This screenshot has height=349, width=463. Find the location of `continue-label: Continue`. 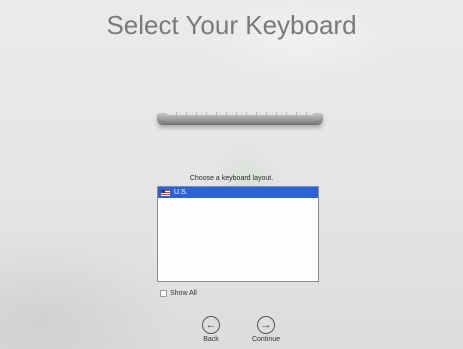

continue-label: Continue is located at coordinates (266, 339).